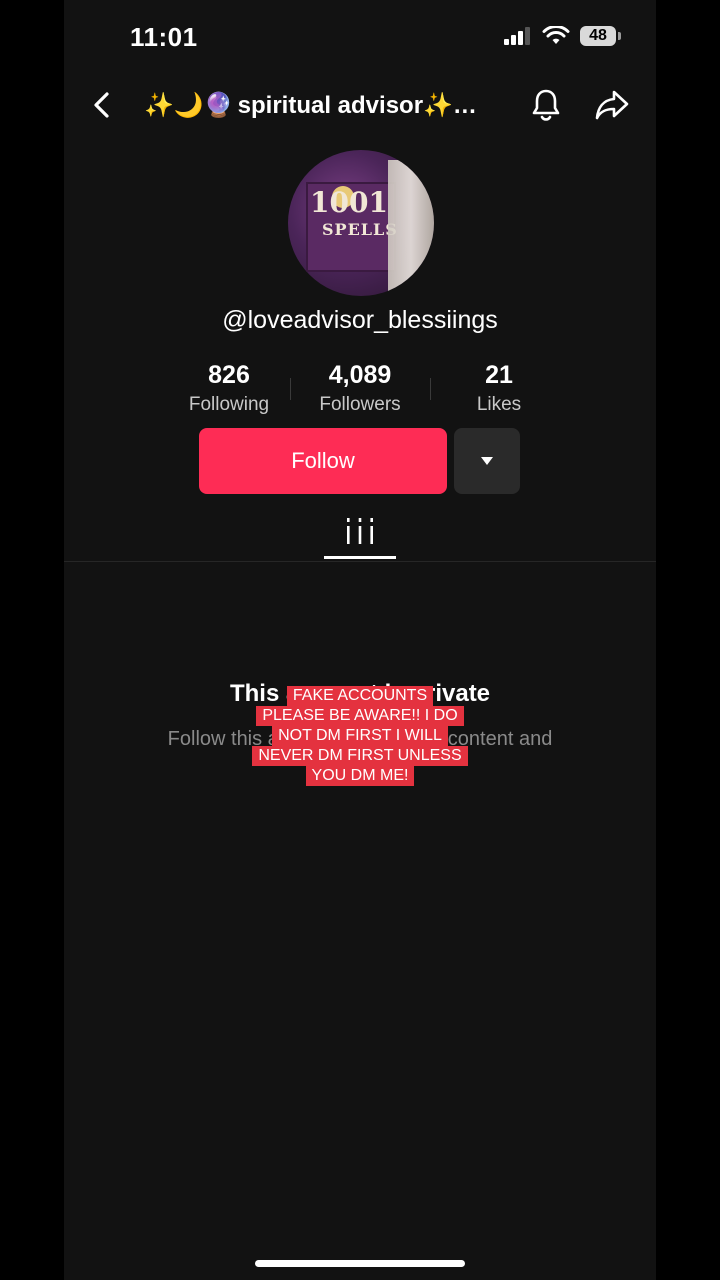  Describe the element at coordinates (517, 36) in the screenshot. I see `cellular-signal-icon` at that location.